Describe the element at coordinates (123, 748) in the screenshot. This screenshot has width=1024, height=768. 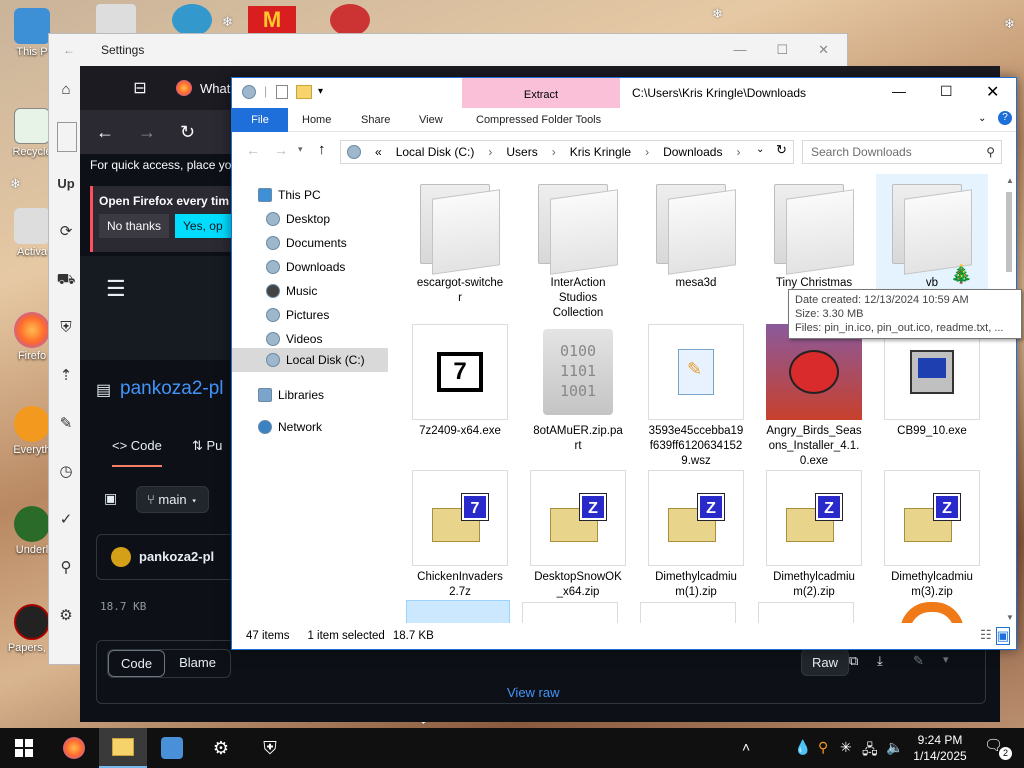
I see `taskbar-file-explorer` at that location.